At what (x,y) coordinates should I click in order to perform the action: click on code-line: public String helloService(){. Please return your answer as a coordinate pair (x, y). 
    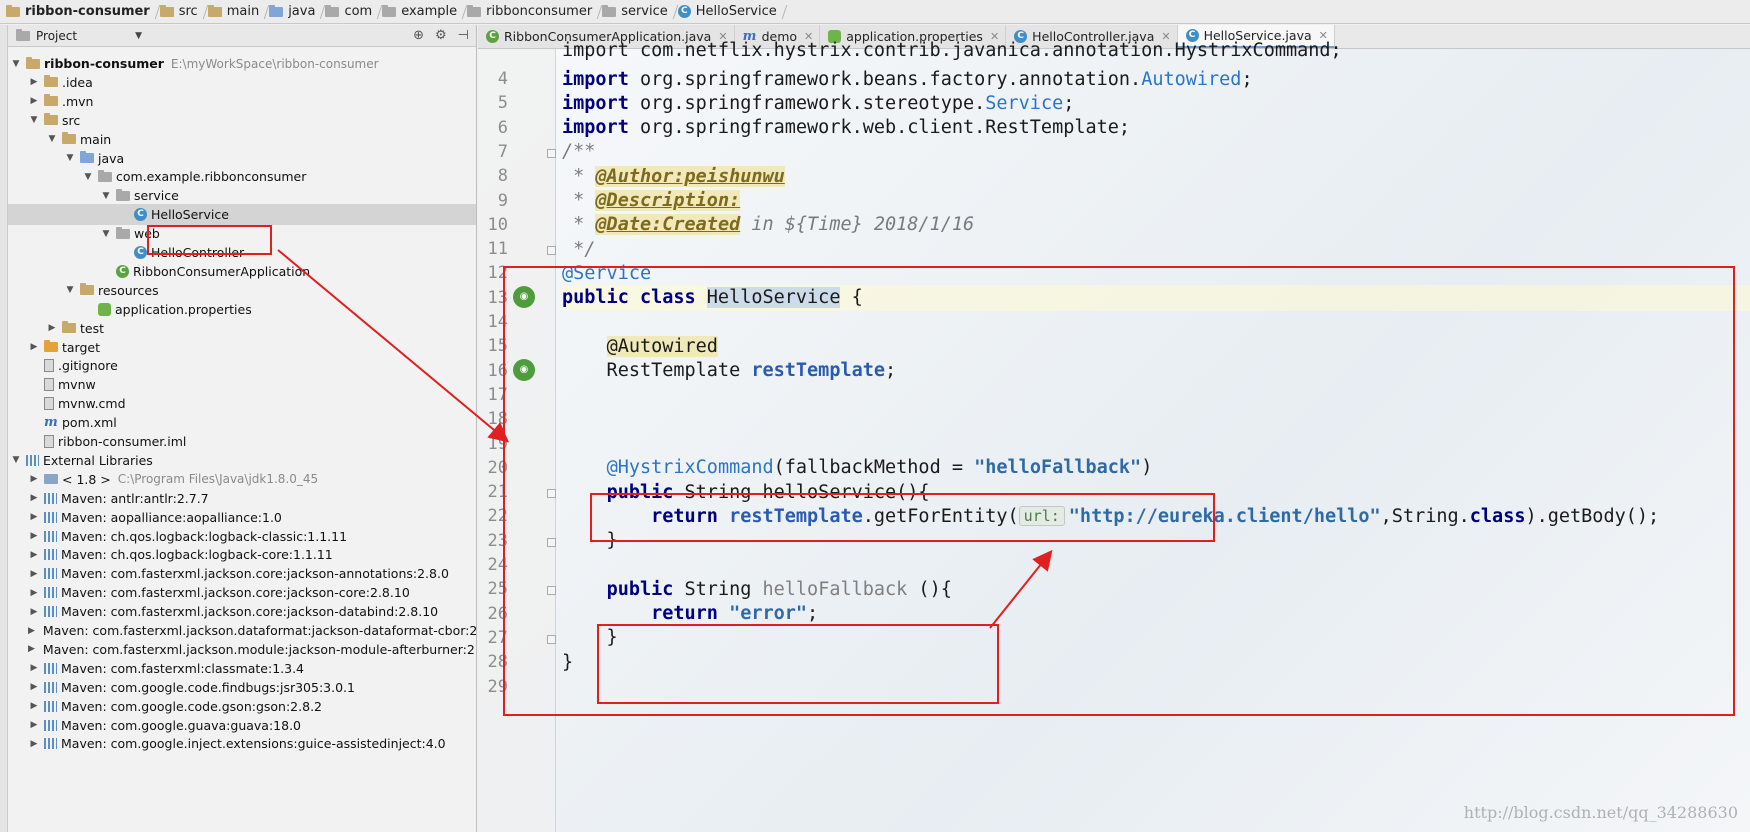
    Looking at the image, I should click on (746, 492).